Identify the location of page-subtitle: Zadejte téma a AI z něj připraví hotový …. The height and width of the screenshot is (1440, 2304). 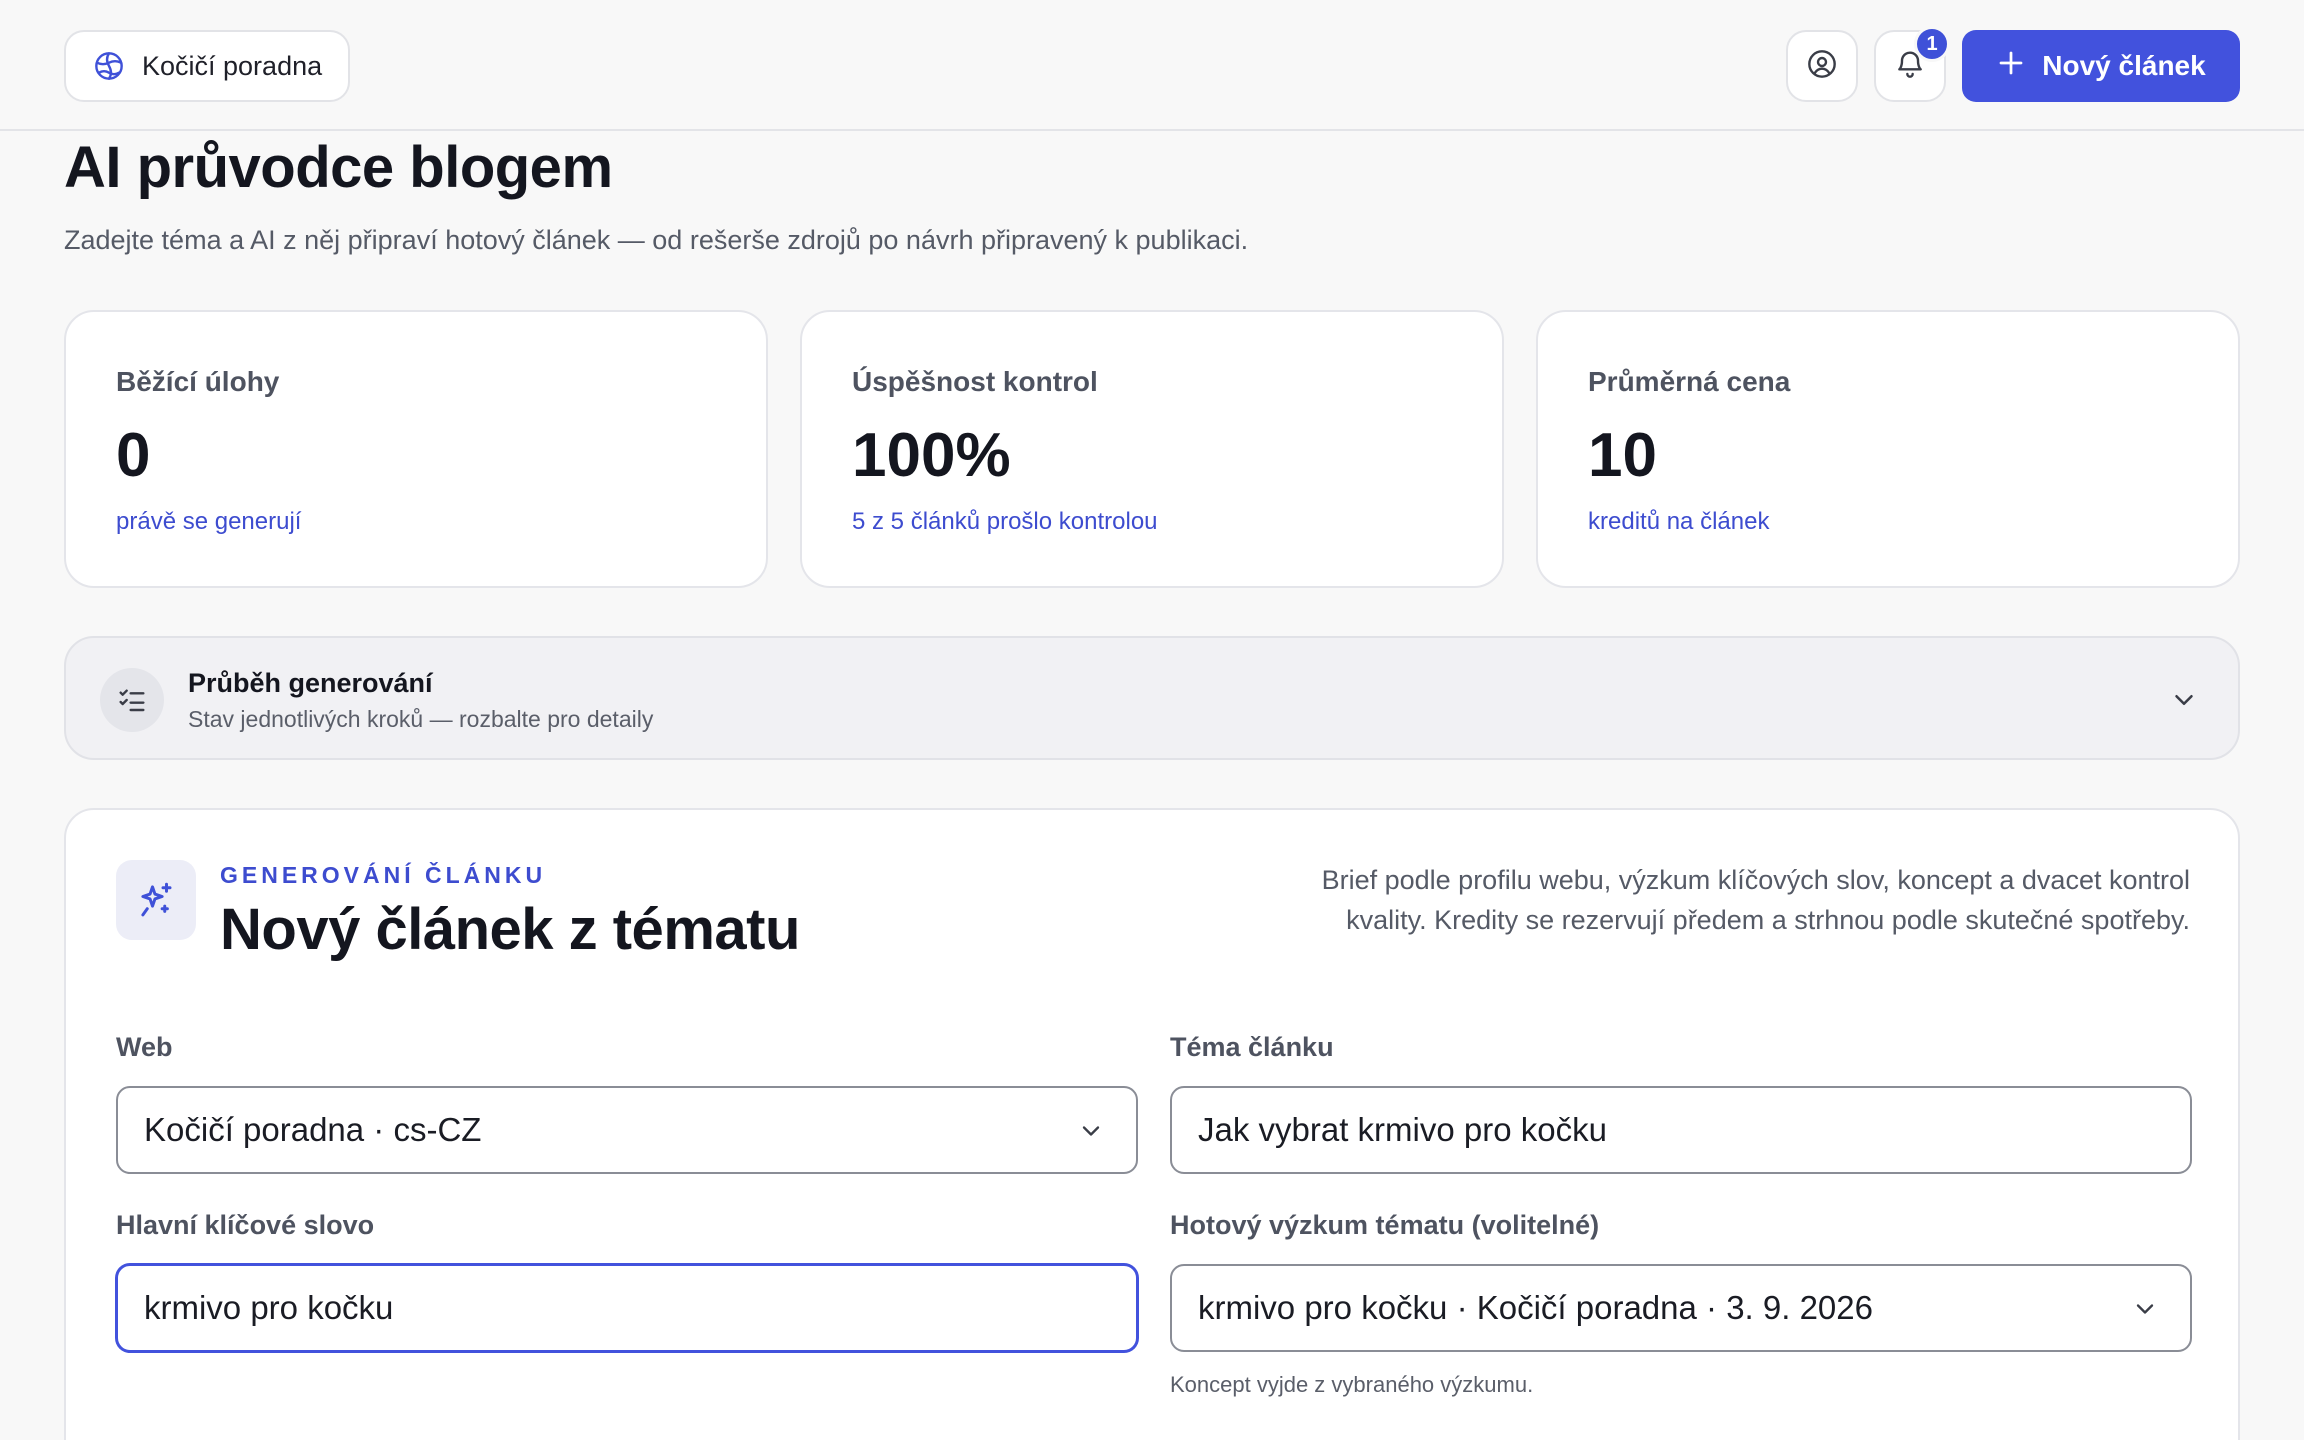
(656, 240).